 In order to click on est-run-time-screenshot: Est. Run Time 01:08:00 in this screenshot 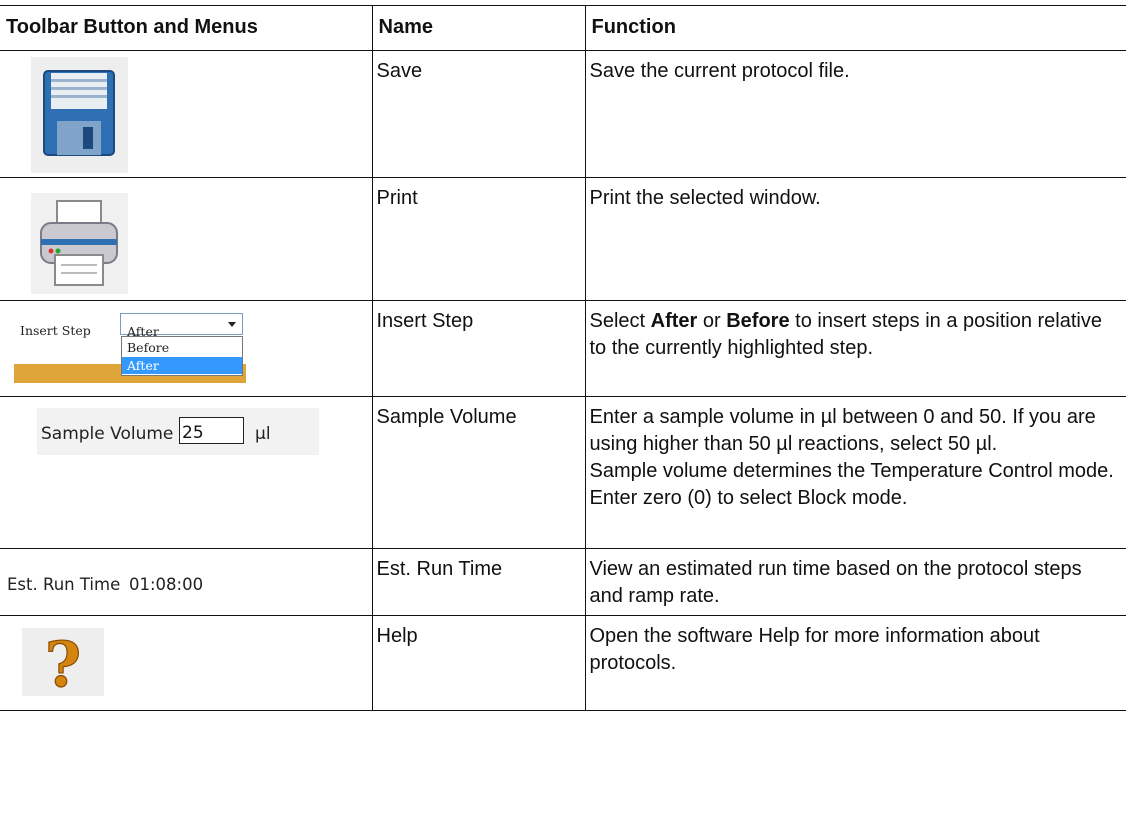, I will do `click(107, 582)`.